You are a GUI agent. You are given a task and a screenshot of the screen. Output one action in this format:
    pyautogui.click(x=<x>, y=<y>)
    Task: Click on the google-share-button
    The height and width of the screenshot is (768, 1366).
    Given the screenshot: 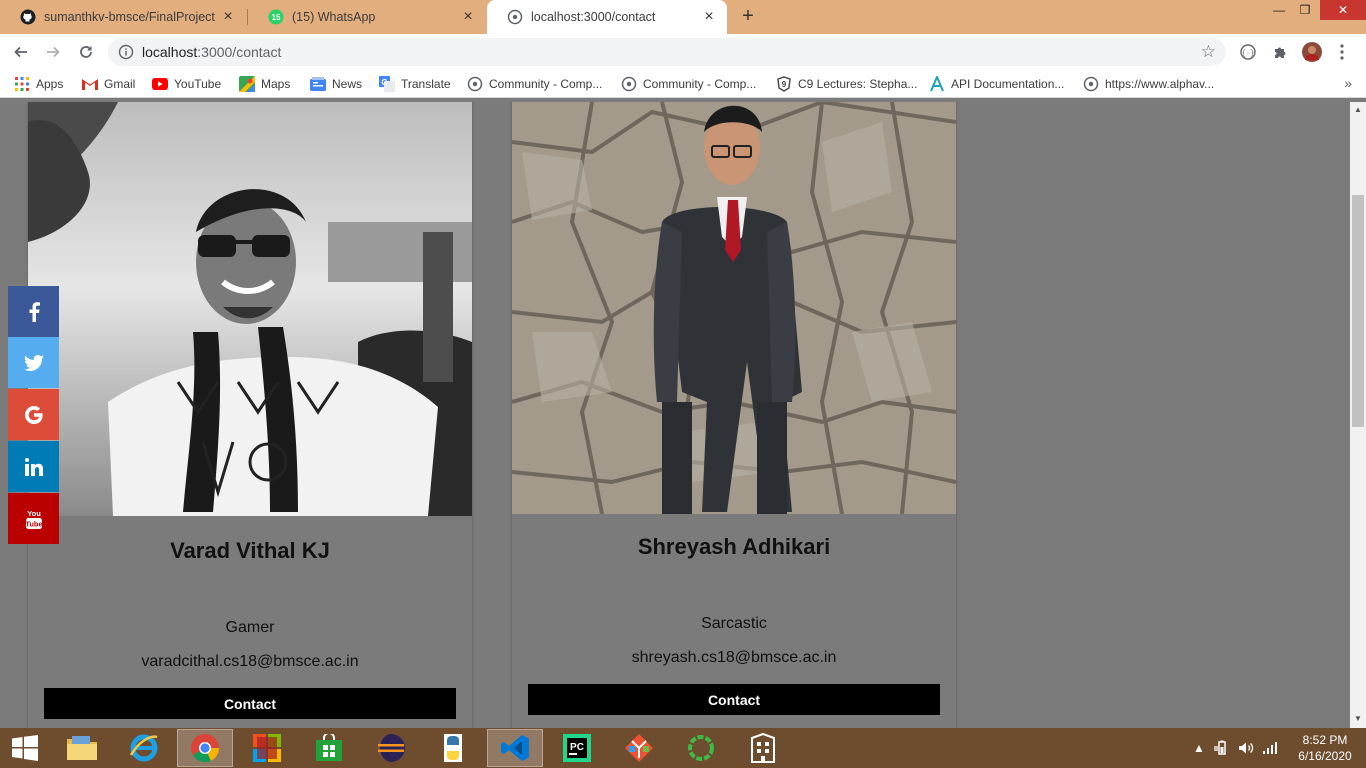 What is the action you would take?
    pyautogui.click(x=33, y=414)
    